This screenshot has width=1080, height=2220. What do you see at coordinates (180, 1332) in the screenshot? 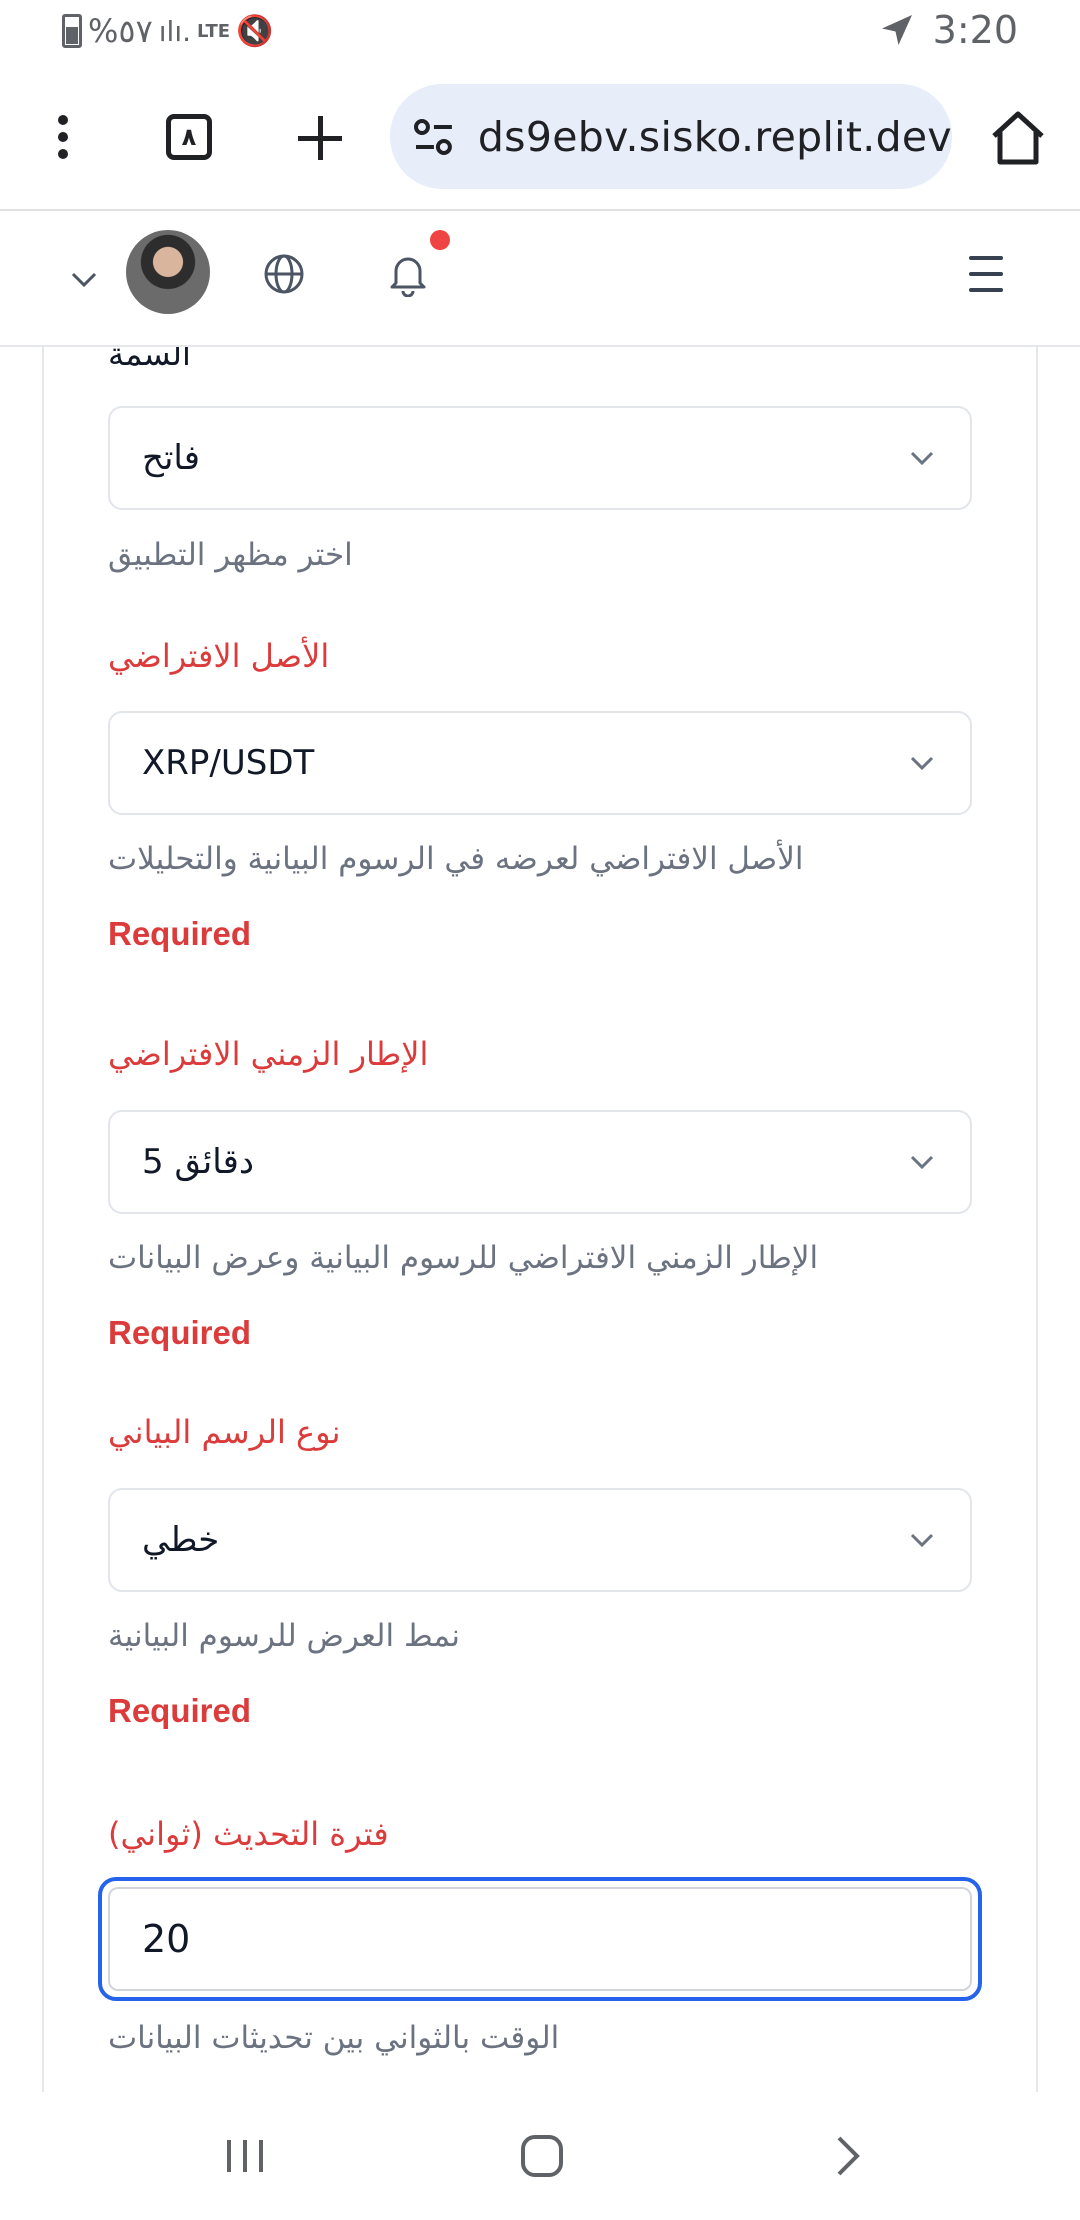
I see `timeframe-error: Required` at bounding box center [180, 1332].